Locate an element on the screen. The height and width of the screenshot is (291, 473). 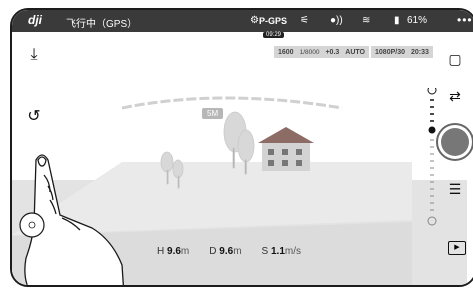
ev-value: +0.3 is located at coordinates (332, 52).